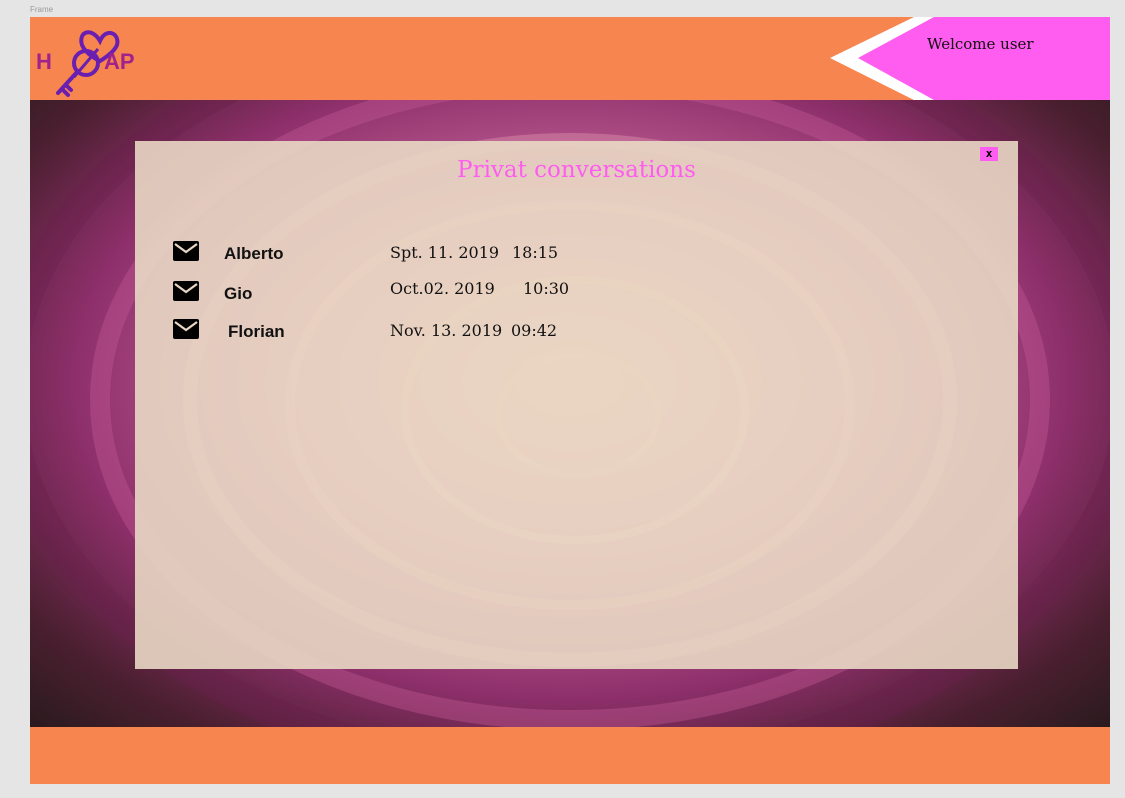 This screenshot has height=798, width=1125. What do you see at coordinates (576, 170) in the screenshot?
I see `panel-title: Privat conversations` at bounding box center [576, 170].